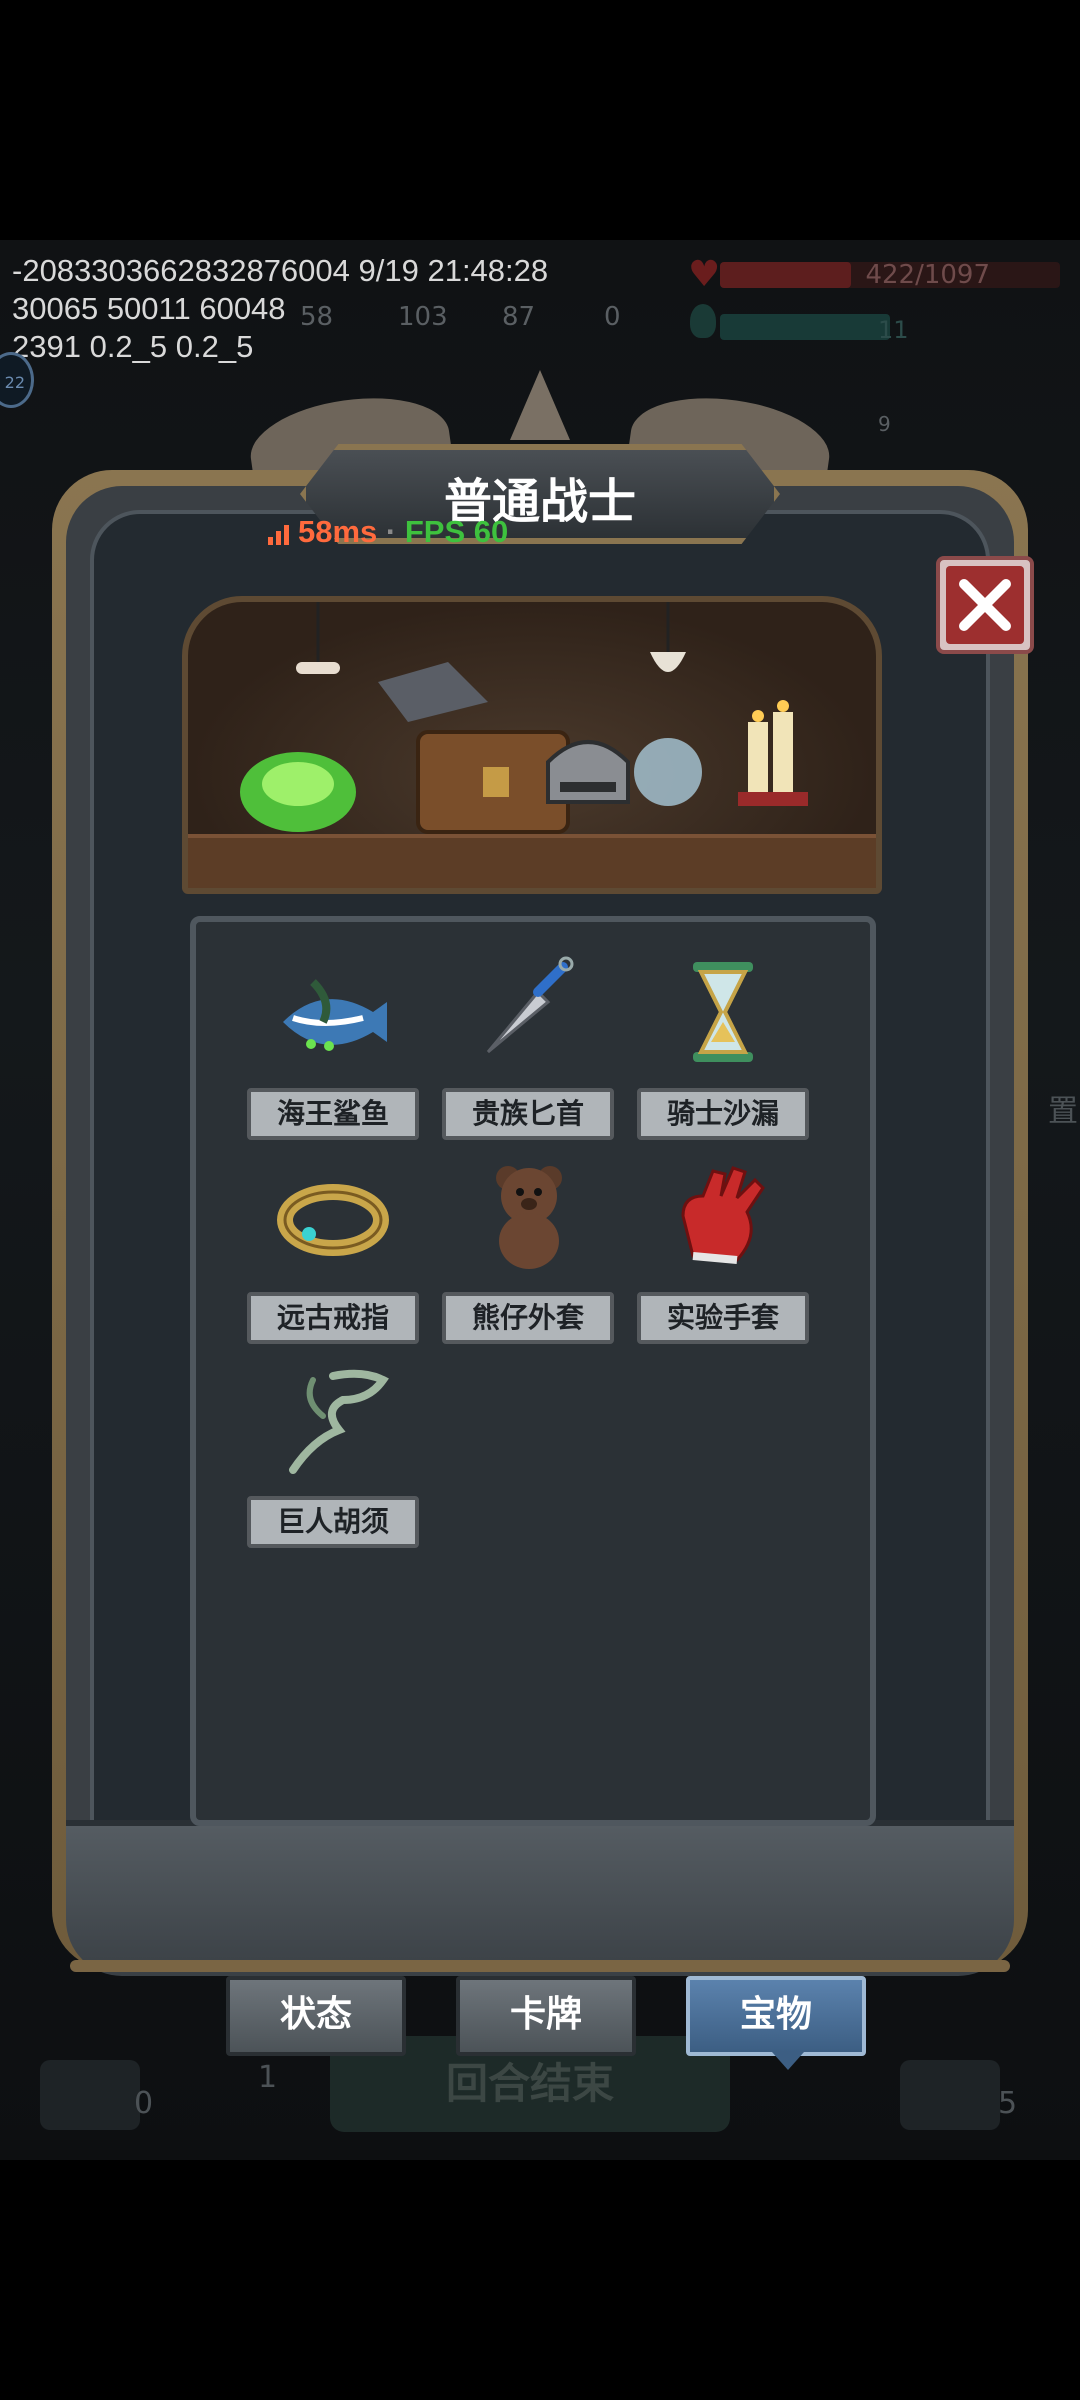  What do you see at coordinates (927, 275) in the screenshot?
I see `hp-text: 422/1097` at bounding box center [927, 275].